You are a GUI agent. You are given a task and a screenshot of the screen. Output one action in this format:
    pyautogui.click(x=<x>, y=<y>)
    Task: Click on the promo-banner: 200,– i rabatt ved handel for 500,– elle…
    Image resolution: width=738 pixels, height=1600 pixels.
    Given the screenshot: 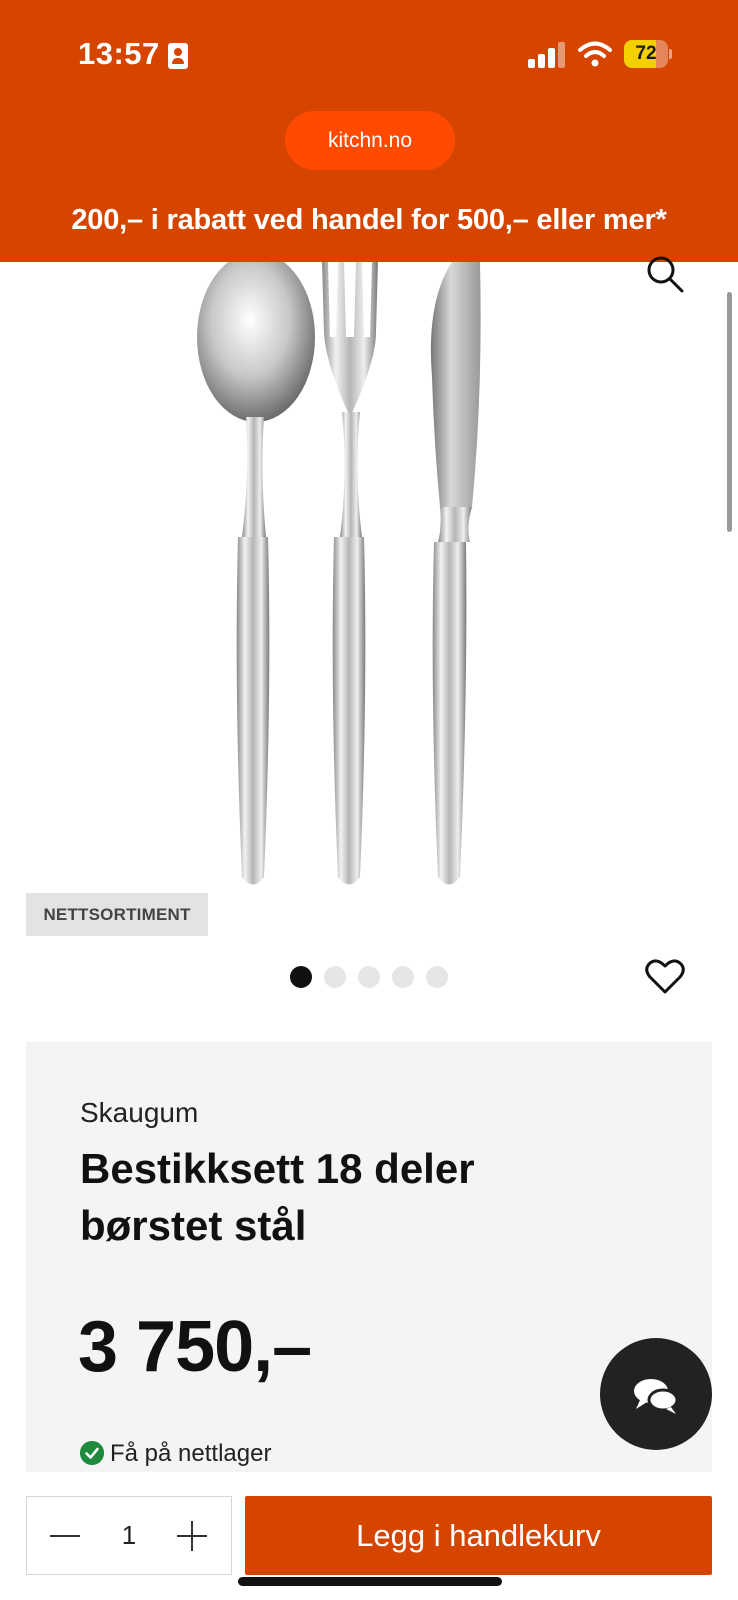 What is the action you would take?
    pyautogui.click(x=369, y=220)
    